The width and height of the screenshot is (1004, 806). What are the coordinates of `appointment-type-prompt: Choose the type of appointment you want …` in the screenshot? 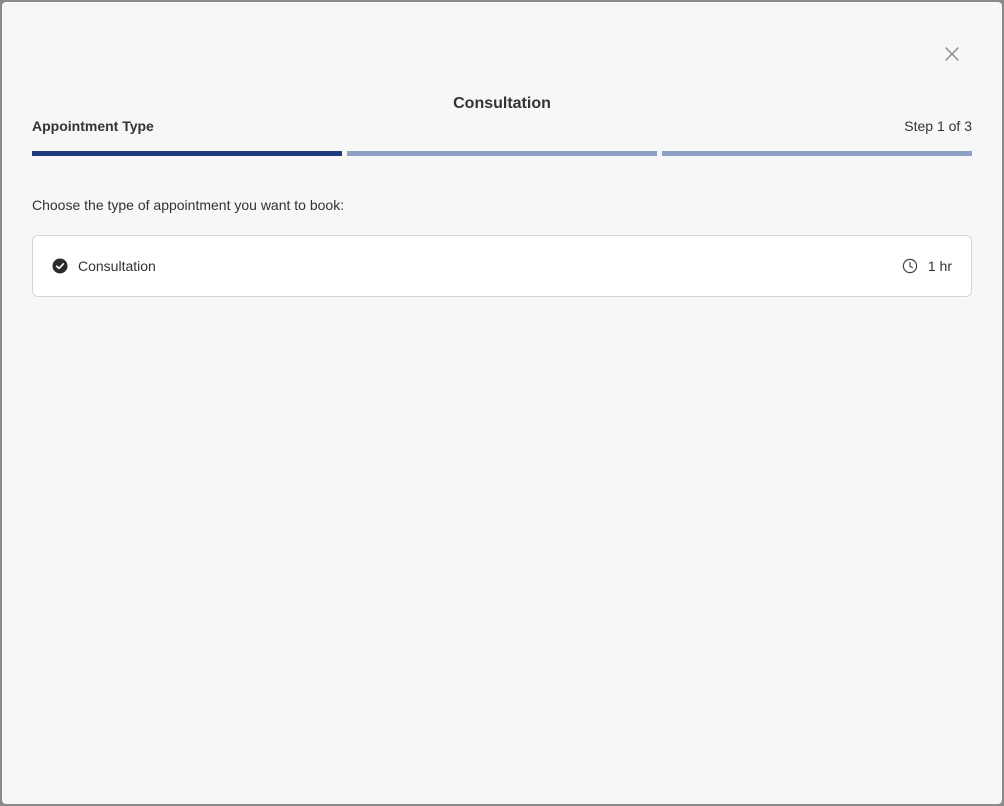 It's located at (188, 205).